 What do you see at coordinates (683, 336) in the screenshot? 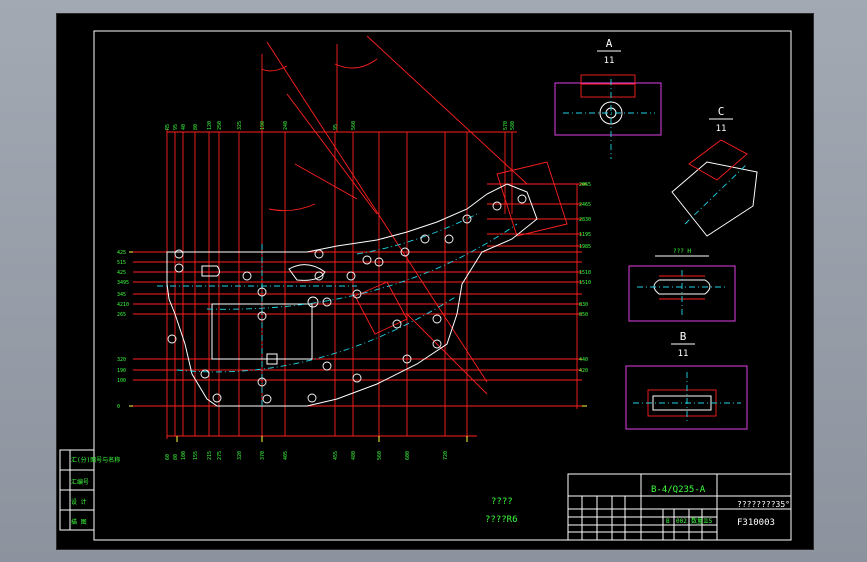
I see `view-b-letter: B` at bounding box center [683, 336].